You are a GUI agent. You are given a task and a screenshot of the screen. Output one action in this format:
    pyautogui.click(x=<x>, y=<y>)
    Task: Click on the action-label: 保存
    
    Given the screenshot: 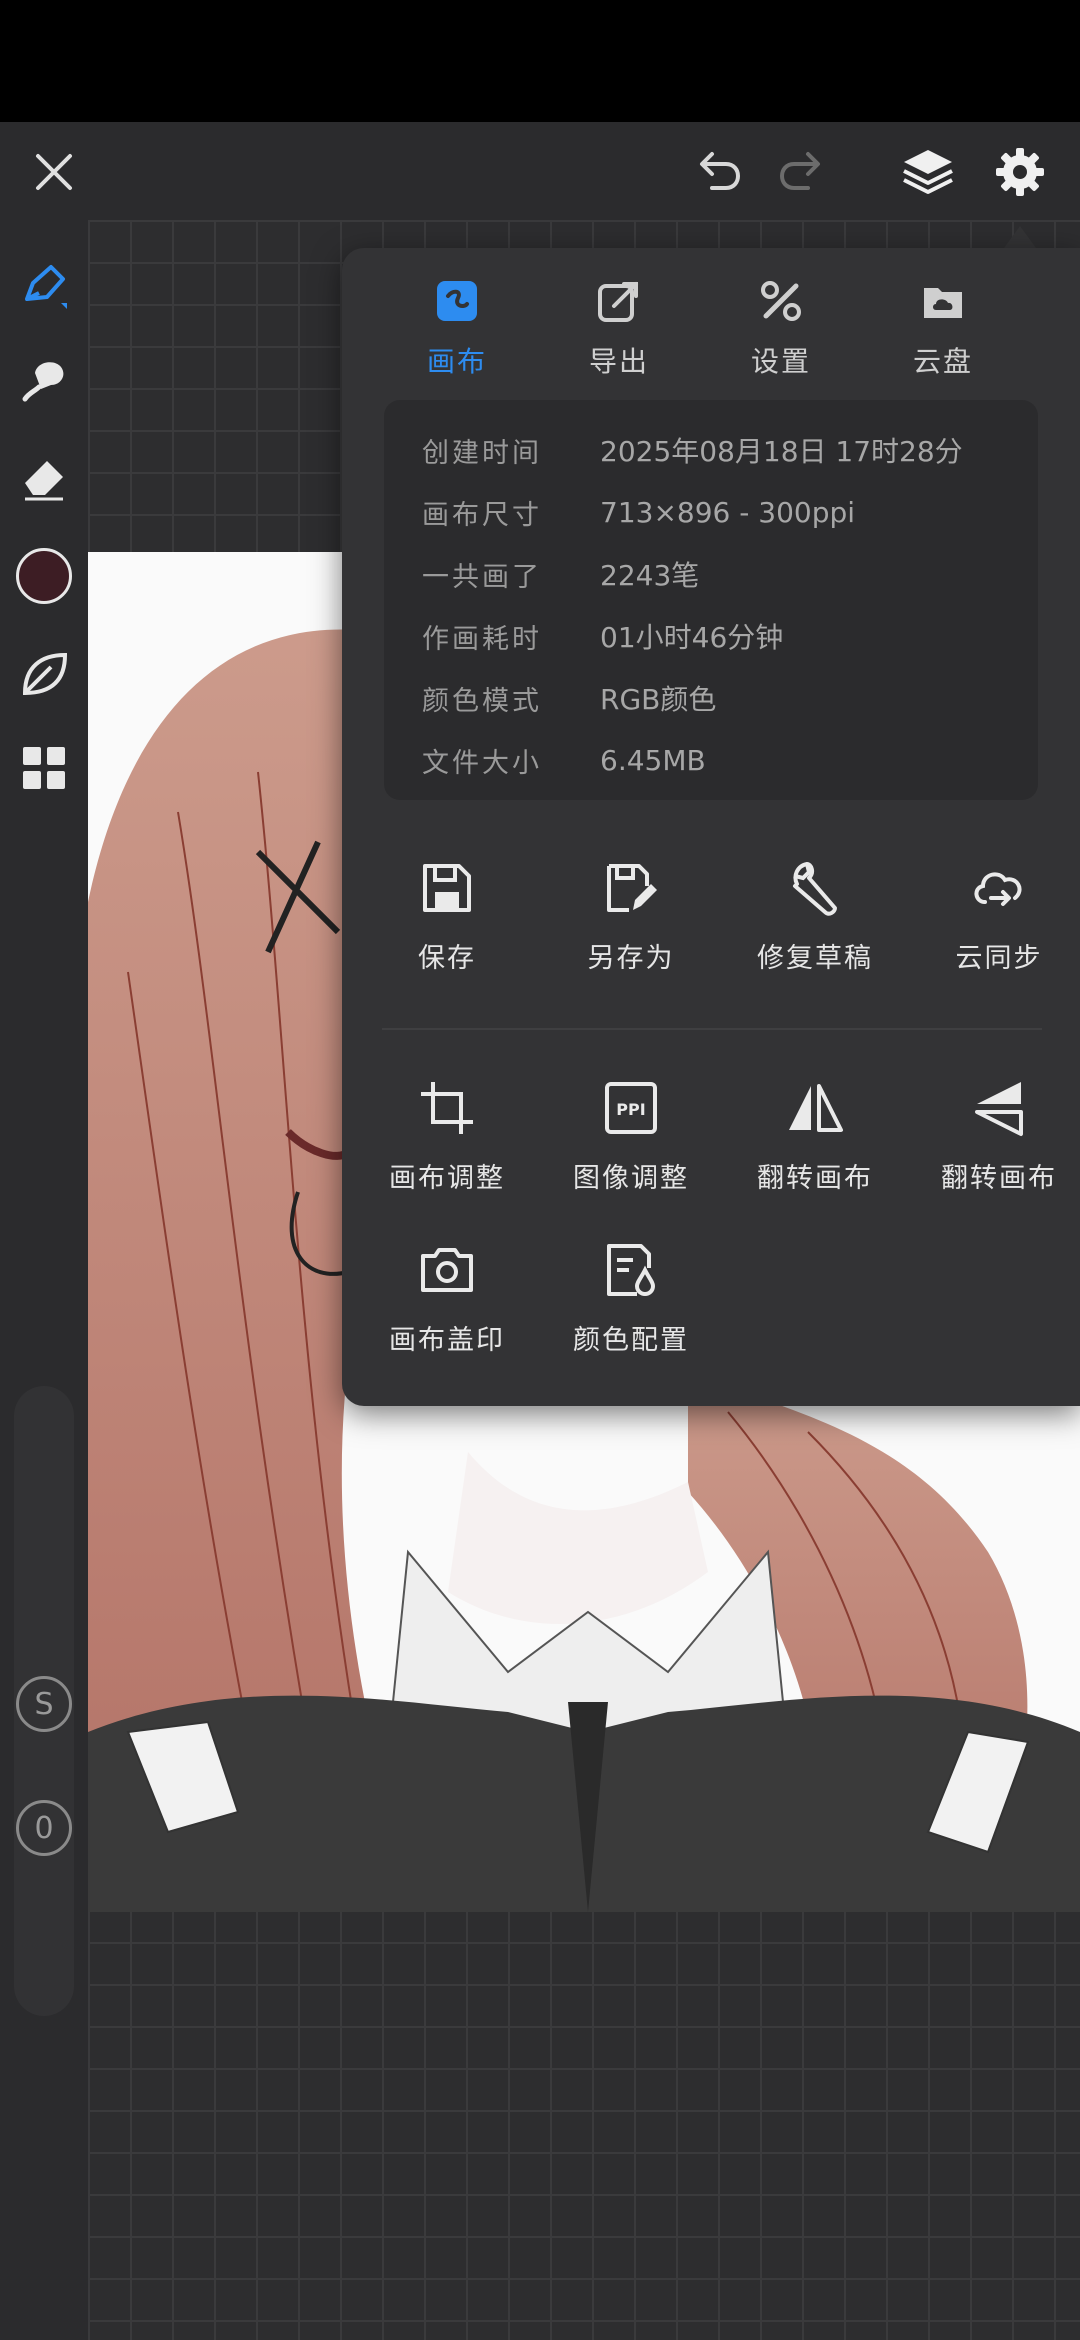 What is the action you would take?
    pyautogui.click(x=447, y=958)
    